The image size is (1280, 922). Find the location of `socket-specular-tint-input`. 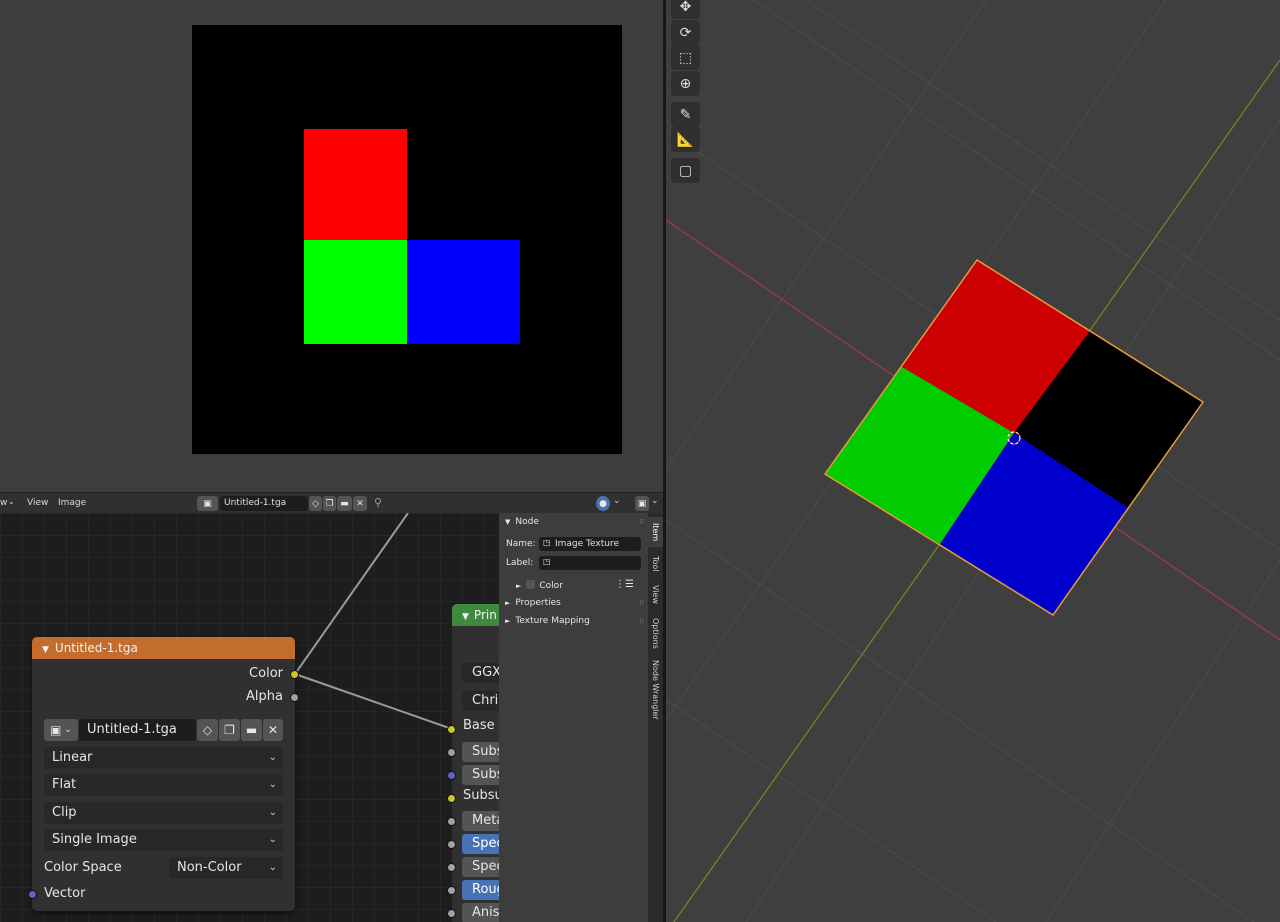

socket-specular-tint-input is located at coordinates (451, 867).